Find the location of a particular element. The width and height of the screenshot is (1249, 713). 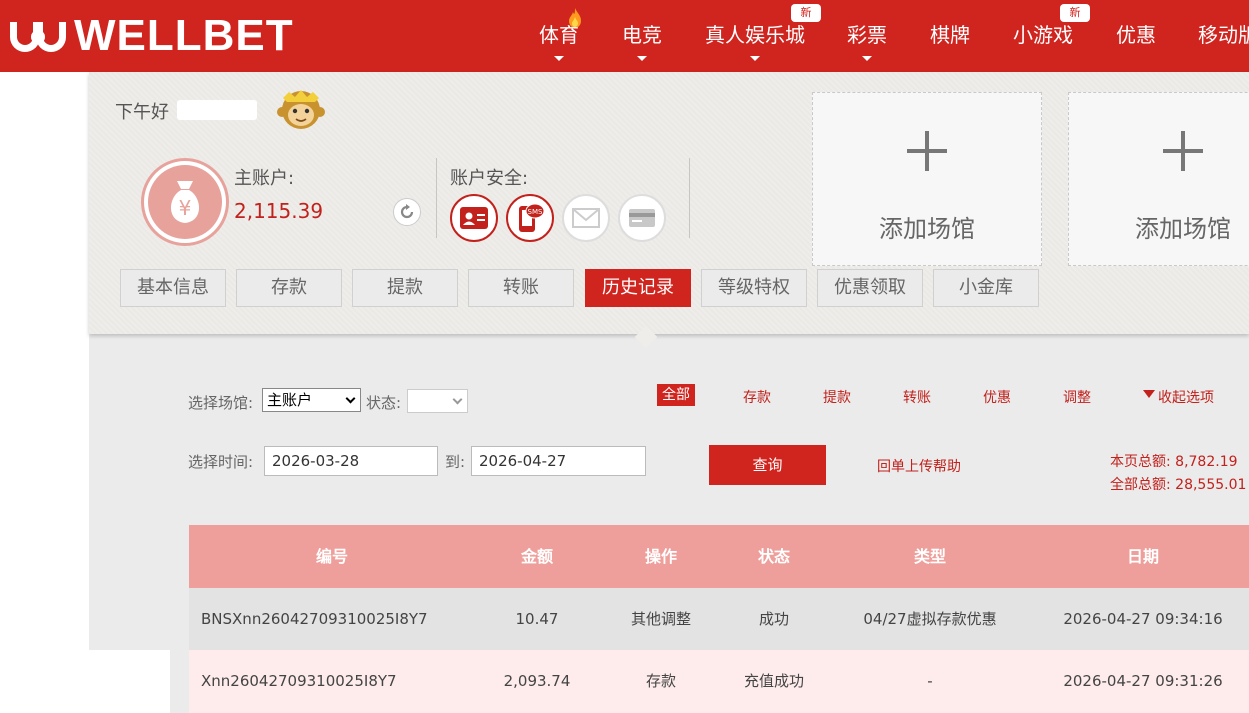

cell-amount: 10.47 is located at coordinates (537, 619).